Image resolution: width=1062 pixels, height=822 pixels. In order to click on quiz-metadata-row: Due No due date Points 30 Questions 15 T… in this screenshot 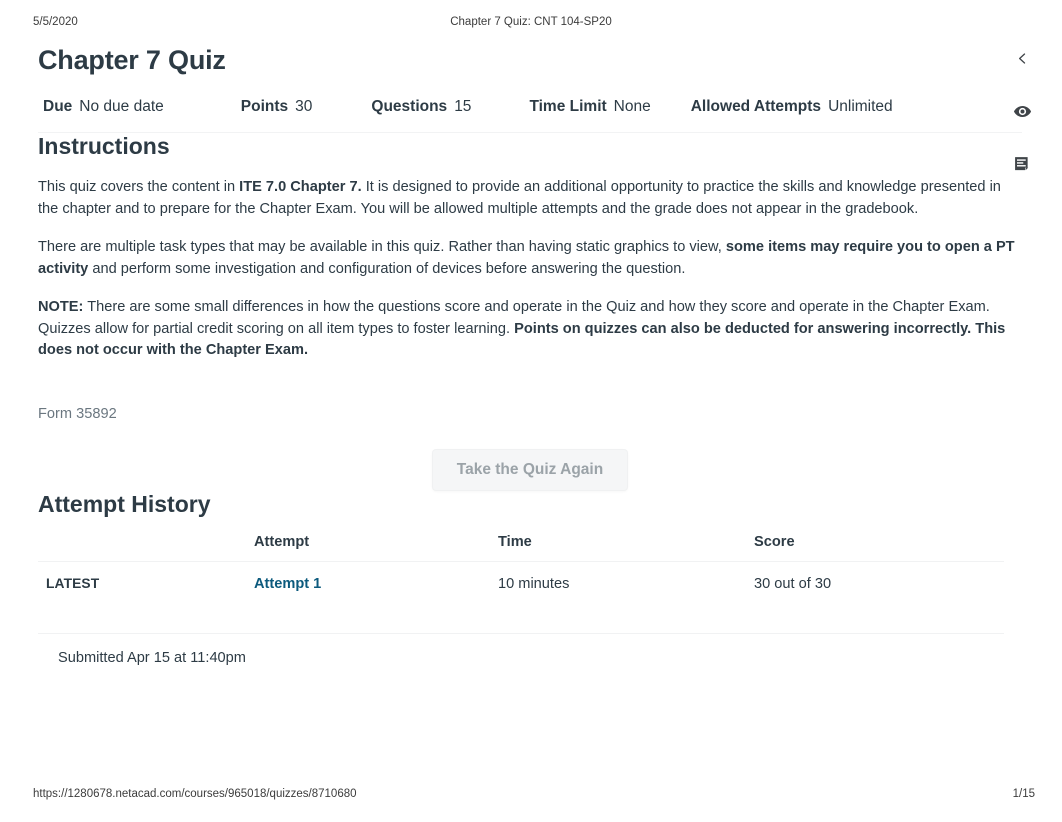, I will do `click(530, 115)`.